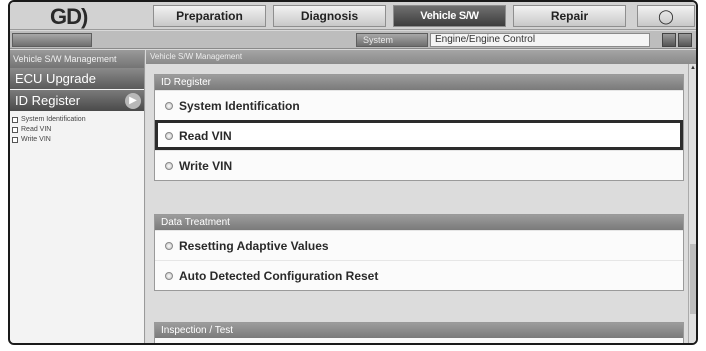 The height and width of the screenshot is (351, 706). Describe the element at coordinates (133, 101) in the screenshot. I see `chevron-right-icon: ▶` at that location.